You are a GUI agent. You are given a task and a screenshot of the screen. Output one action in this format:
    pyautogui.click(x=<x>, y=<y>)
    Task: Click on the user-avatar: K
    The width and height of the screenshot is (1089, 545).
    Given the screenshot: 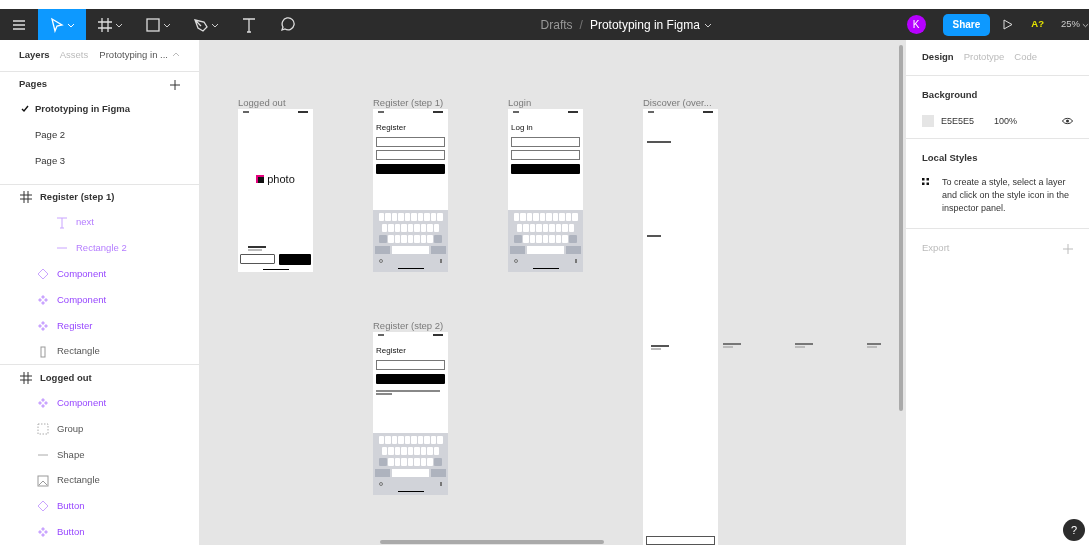 What is the action you would take?
    pyautogui.click(x=916, y=24)
    